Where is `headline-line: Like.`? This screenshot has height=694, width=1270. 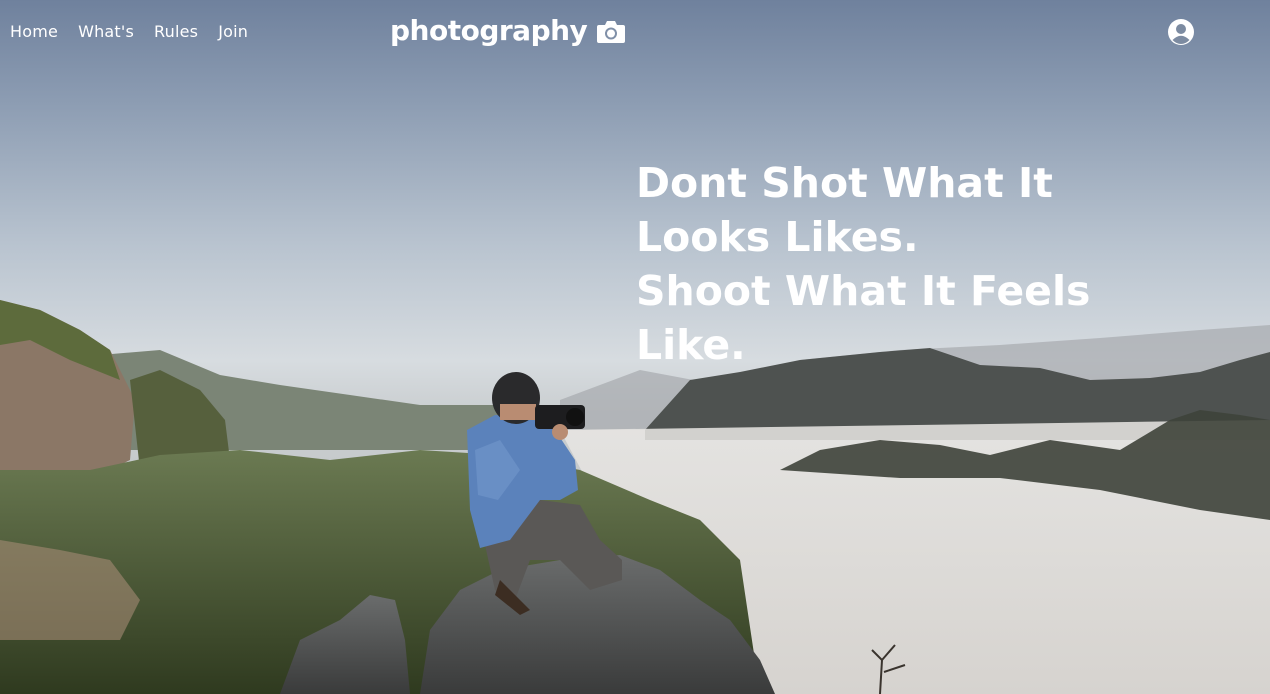 headline-line: Like. is located at coordinates (691, 345).